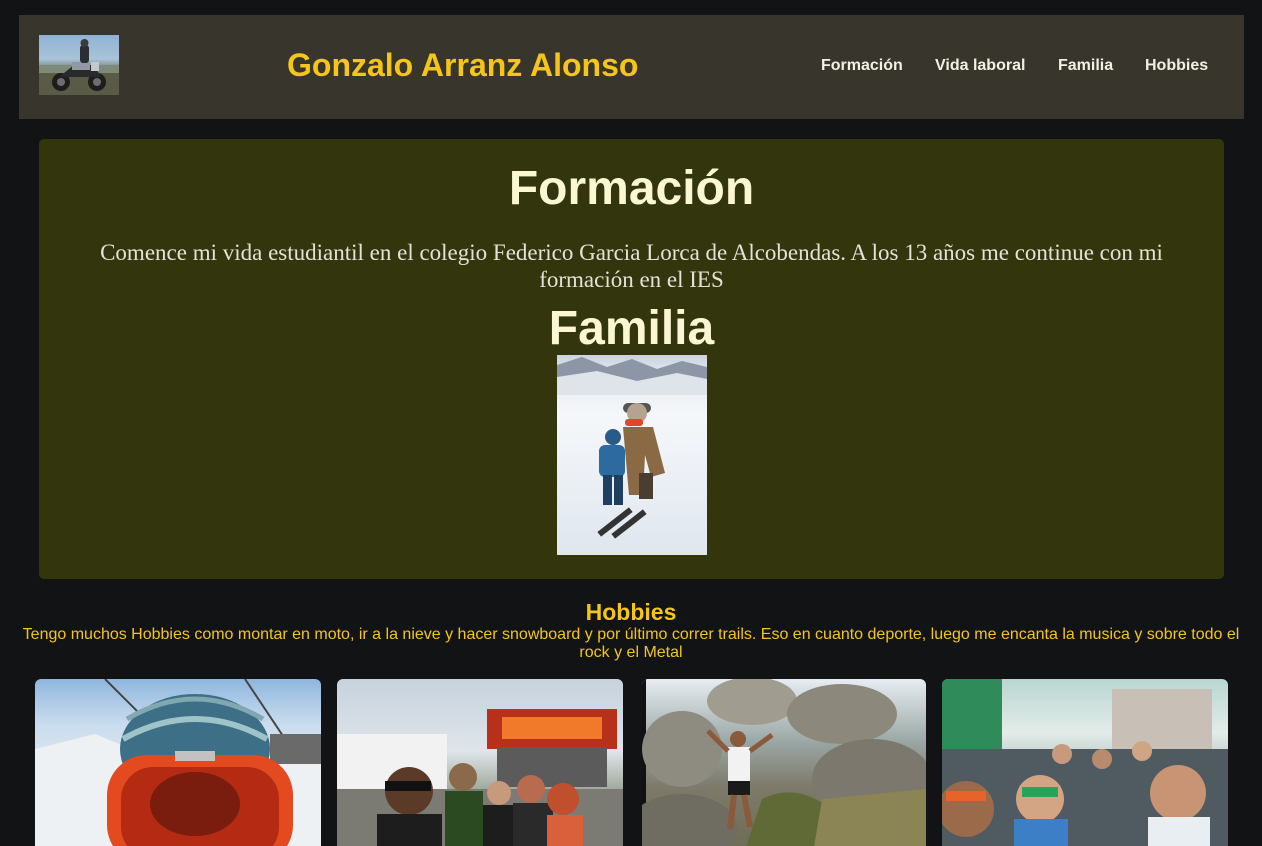 This screenshot has width=1262, height=846. I want to click on family-snow-photo-icon, so click(632, 455).